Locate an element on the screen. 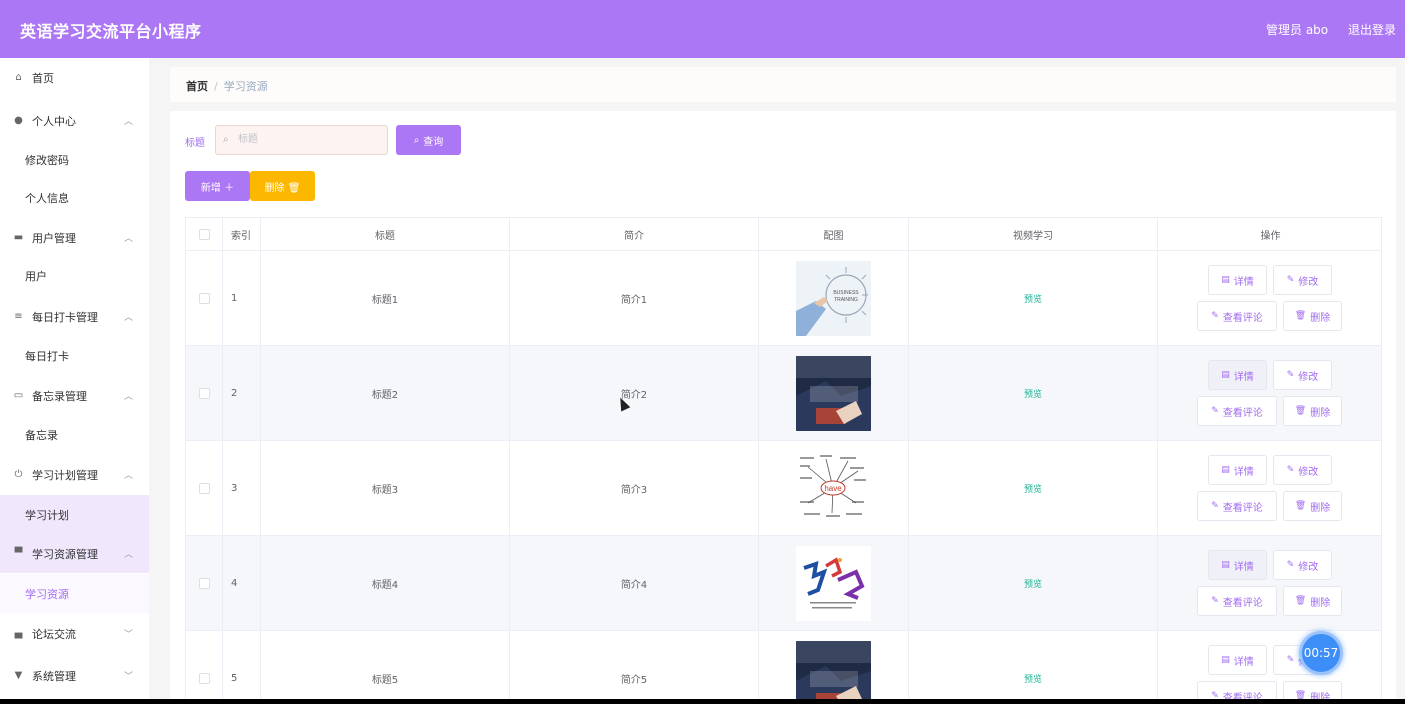 This screenshot has height=704, width=1405. row-image: BUSINESS TRAINING is located at coordinates (833, 298).